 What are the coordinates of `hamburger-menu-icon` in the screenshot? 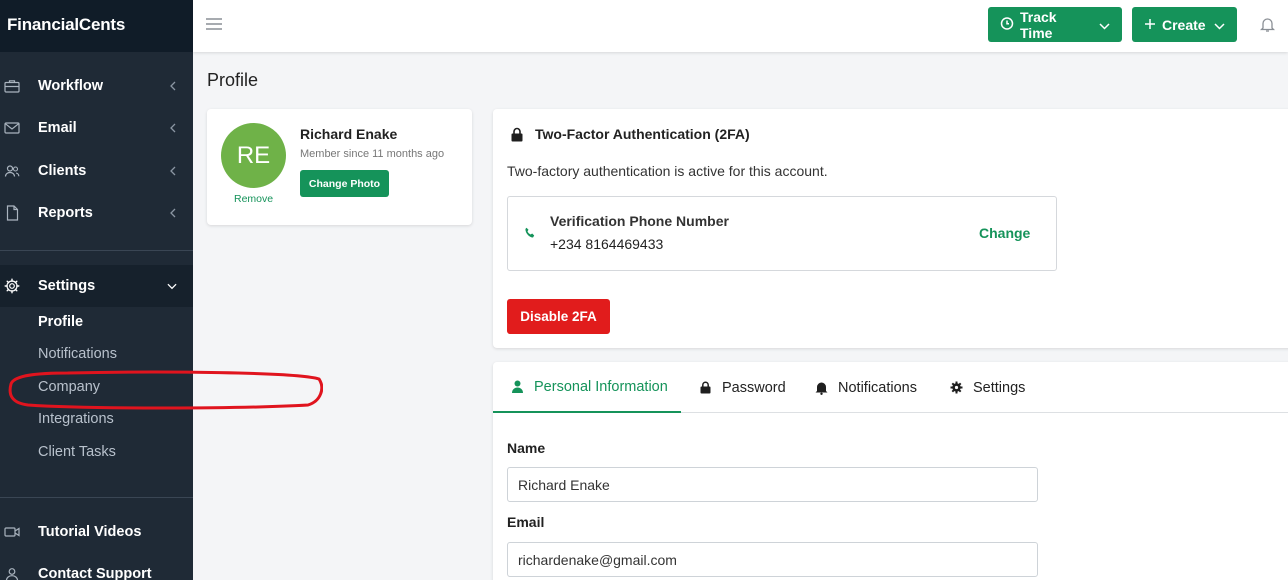 It's located at (214, 24).